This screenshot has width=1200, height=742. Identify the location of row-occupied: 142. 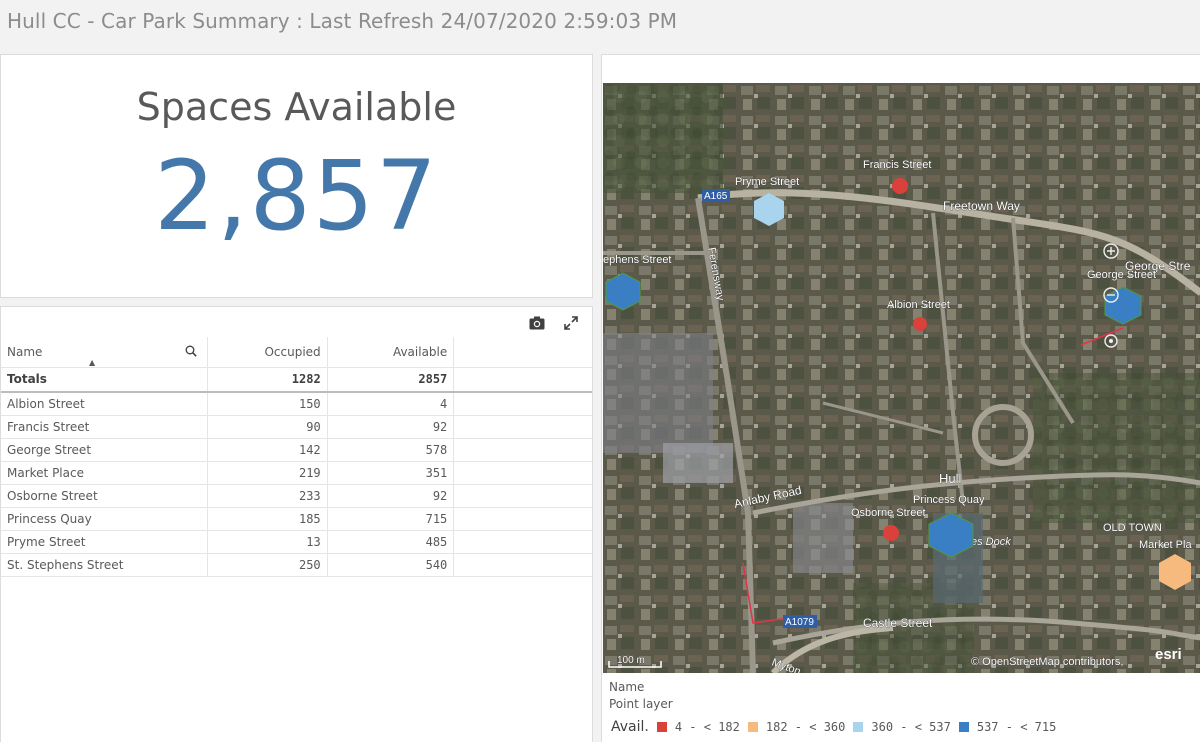
(267, 450).